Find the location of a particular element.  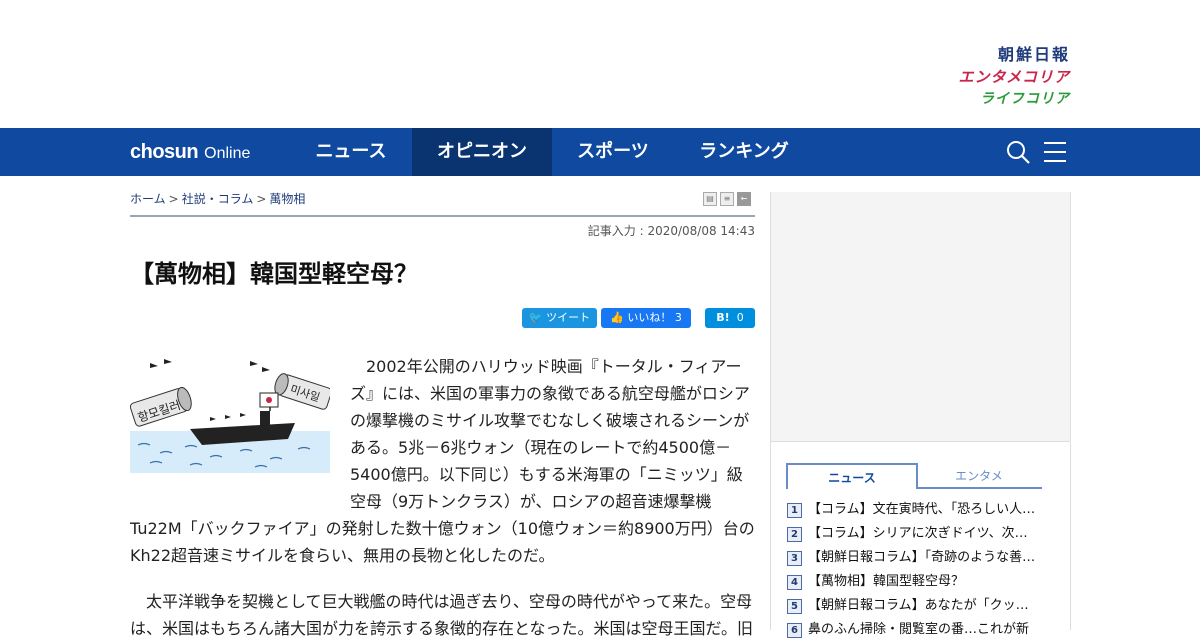

rank-number: 2 is located at coordinates (794, 534).